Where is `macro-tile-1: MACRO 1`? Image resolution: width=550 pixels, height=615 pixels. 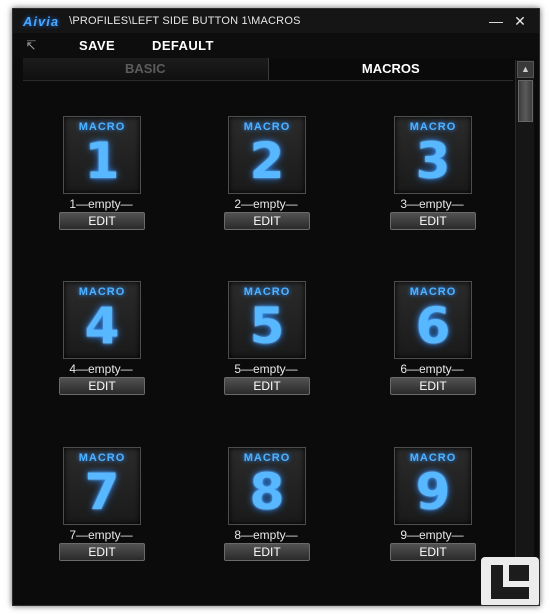 macro-tile-1: MACRO 1 is located at coordinates (102, 155).